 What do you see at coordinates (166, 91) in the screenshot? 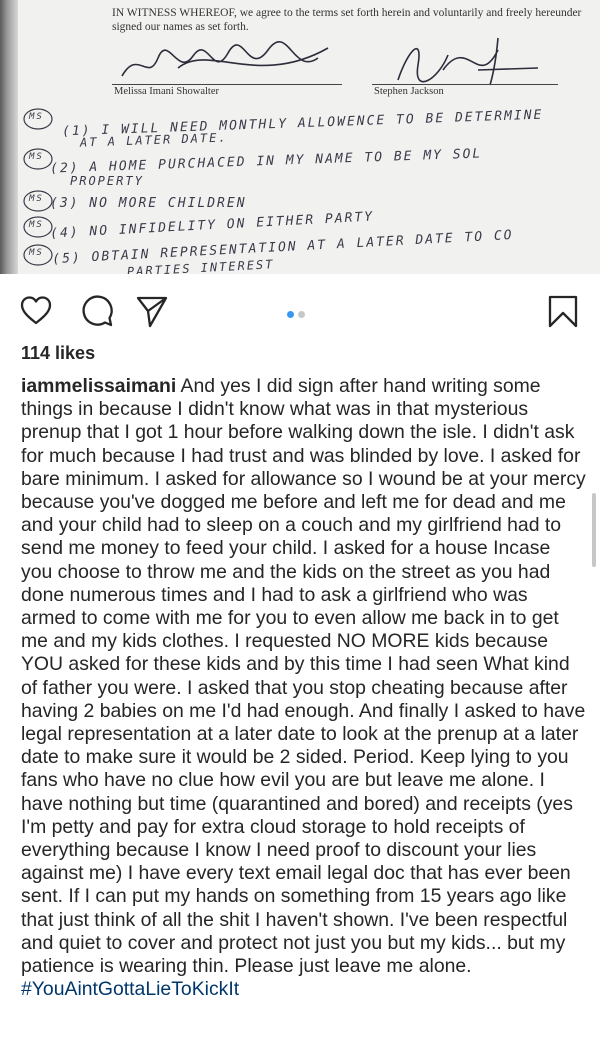
I see `signatory-left-name: Melissa Imani Showalter` at bounding box center [166, 91].